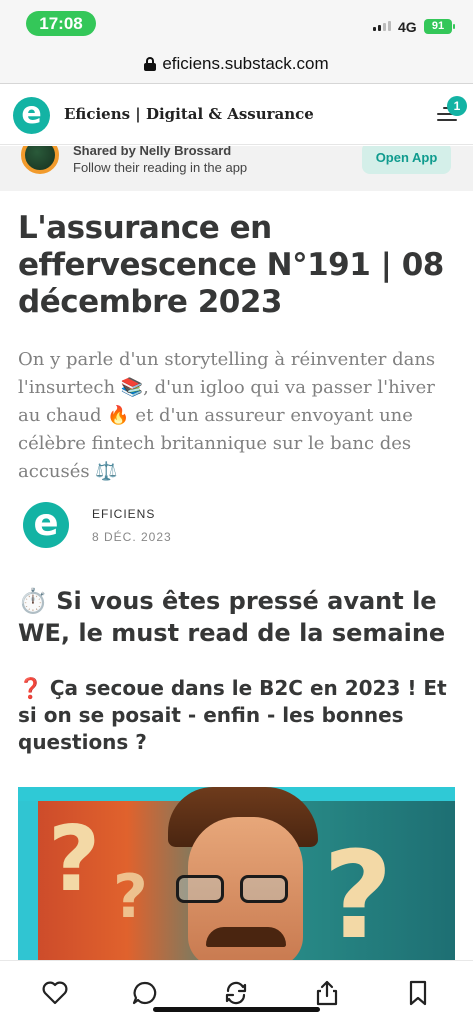 This screenshot has width=473, height=1024. What do you see at coordinates (123, 514) in the screenshot?
I see `author-name: EFICIENS` at bounding box center [123, 514].